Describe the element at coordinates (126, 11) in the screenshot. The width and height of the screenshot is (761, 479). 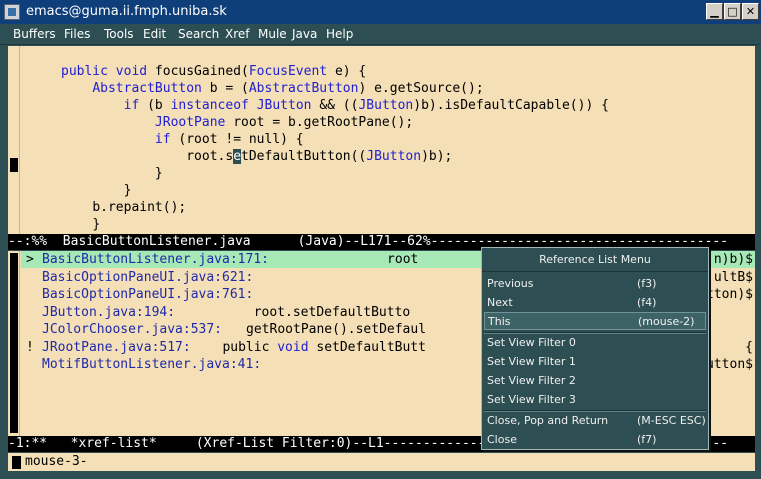
I see `window-title: emacs@guma.ii.fmph.uniba.sk` at that location.